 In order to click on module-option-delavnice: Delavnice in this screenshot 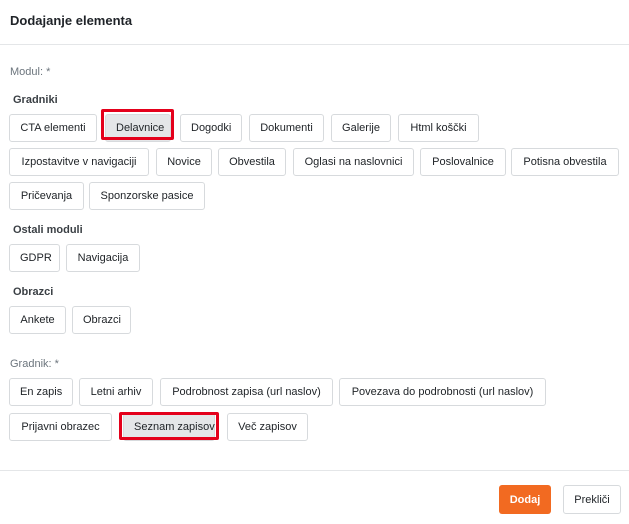, I will do `click(138, 128)`.